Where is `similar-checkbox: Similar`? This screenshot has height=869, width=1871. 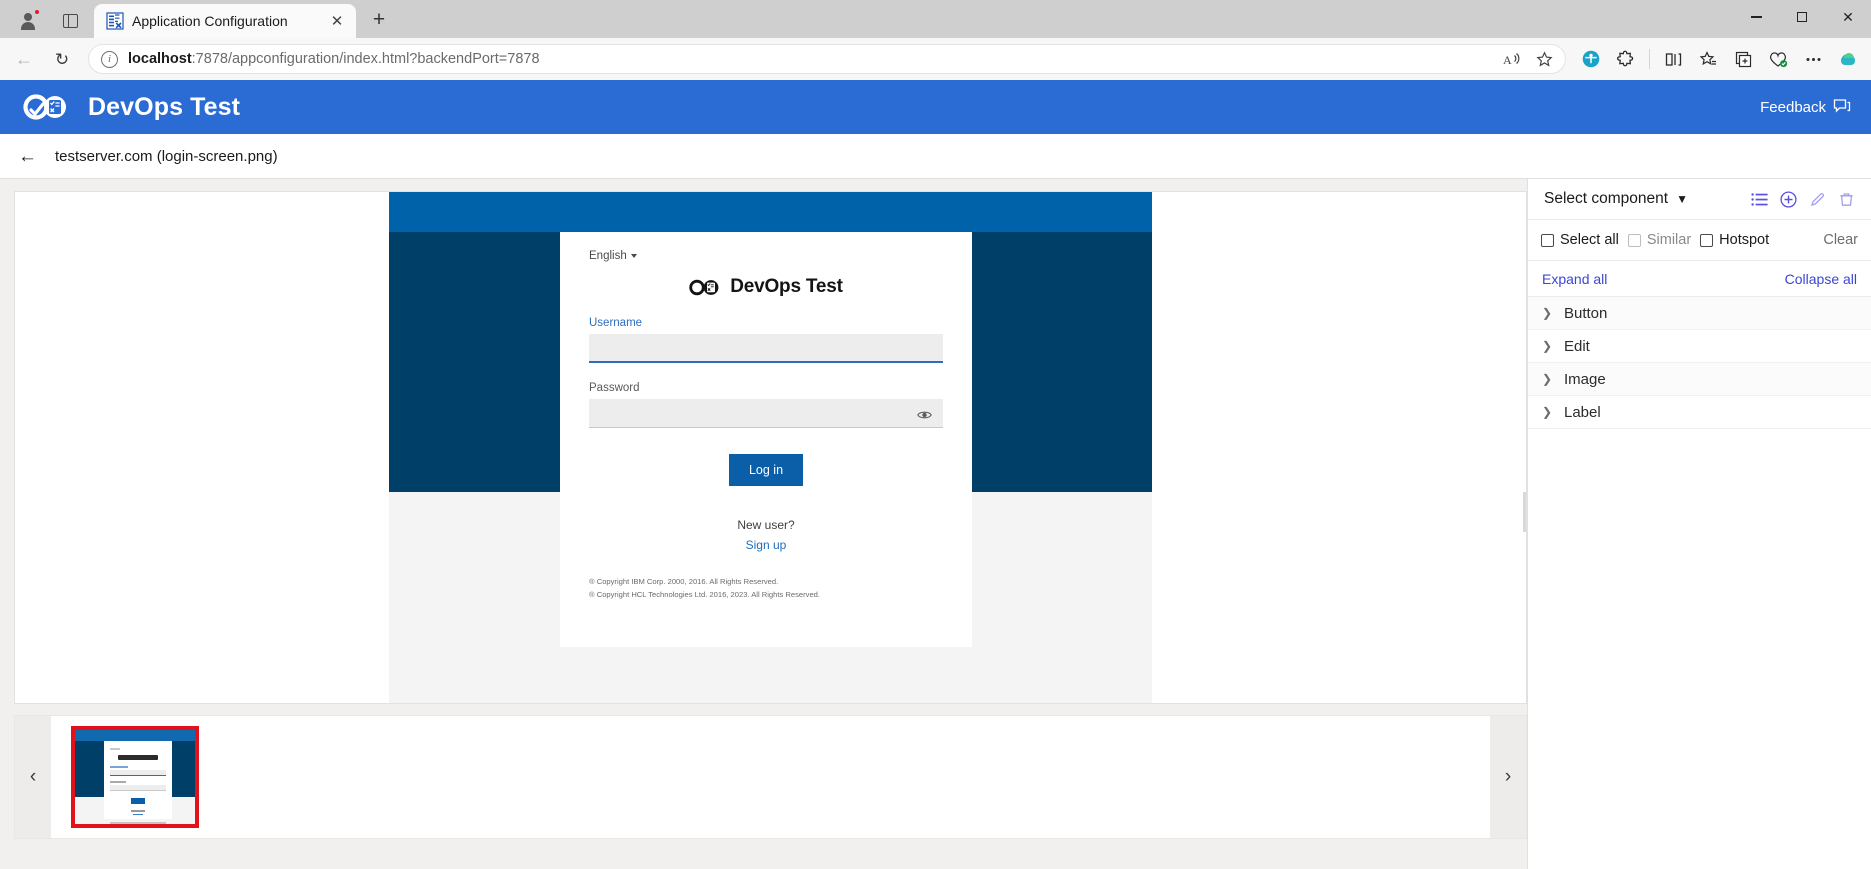
similar-checkbox: Similar is located at coordinates (1659, 240).